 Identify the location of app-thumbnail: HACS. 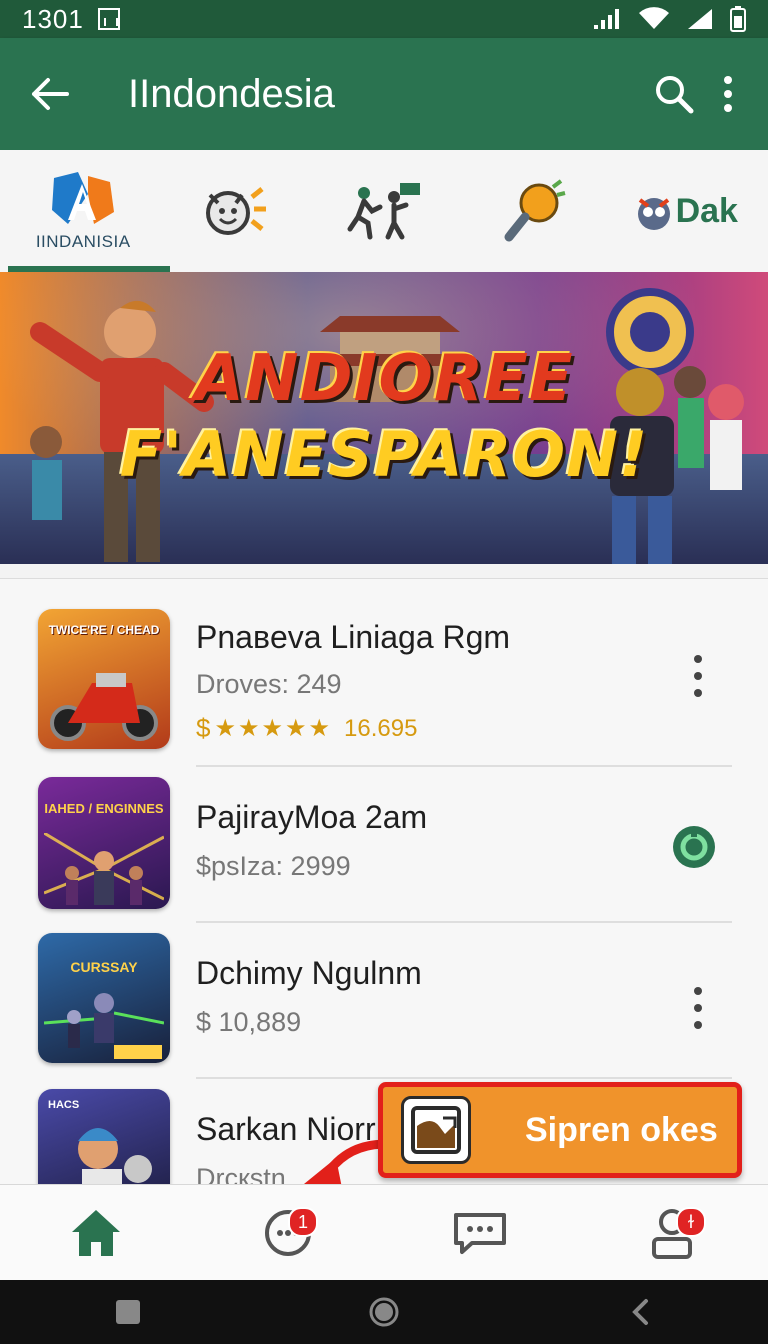
(104, 1137).